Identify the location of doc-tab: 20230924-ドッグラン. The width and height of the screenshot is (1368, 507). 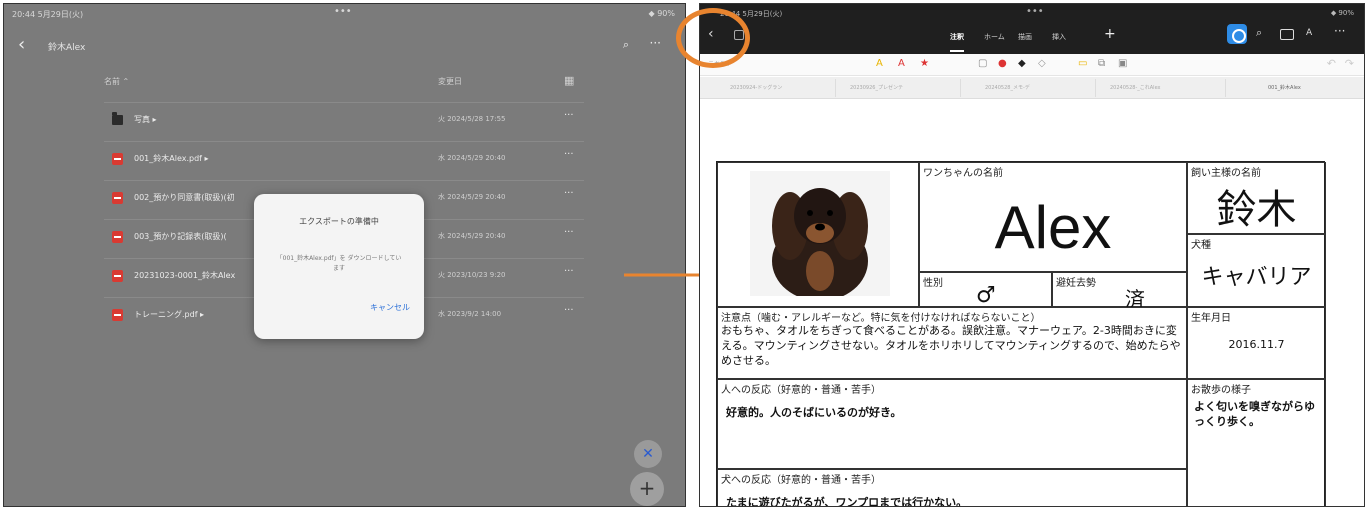
(756, 87).